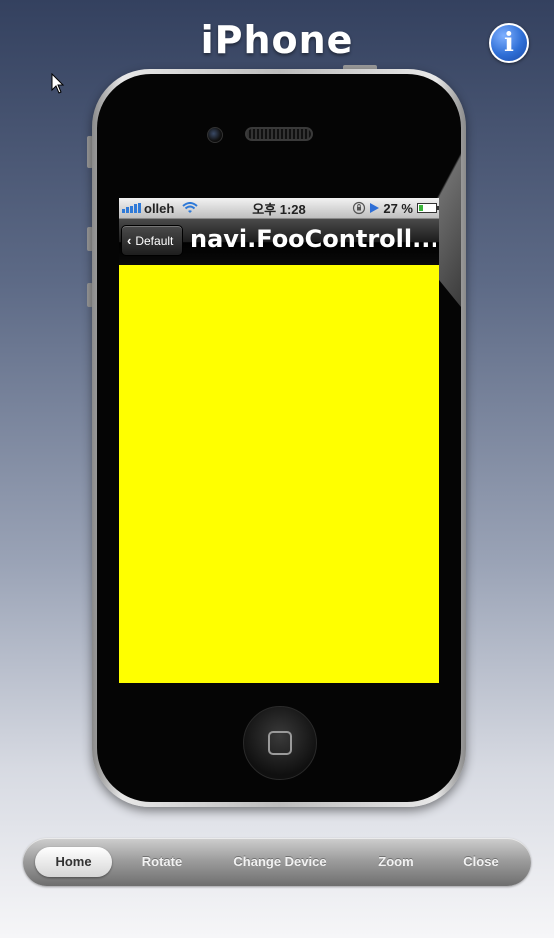 The height and width of the screenshot is (938, 554). I want to click on info-icon: i, so click(509, 43).